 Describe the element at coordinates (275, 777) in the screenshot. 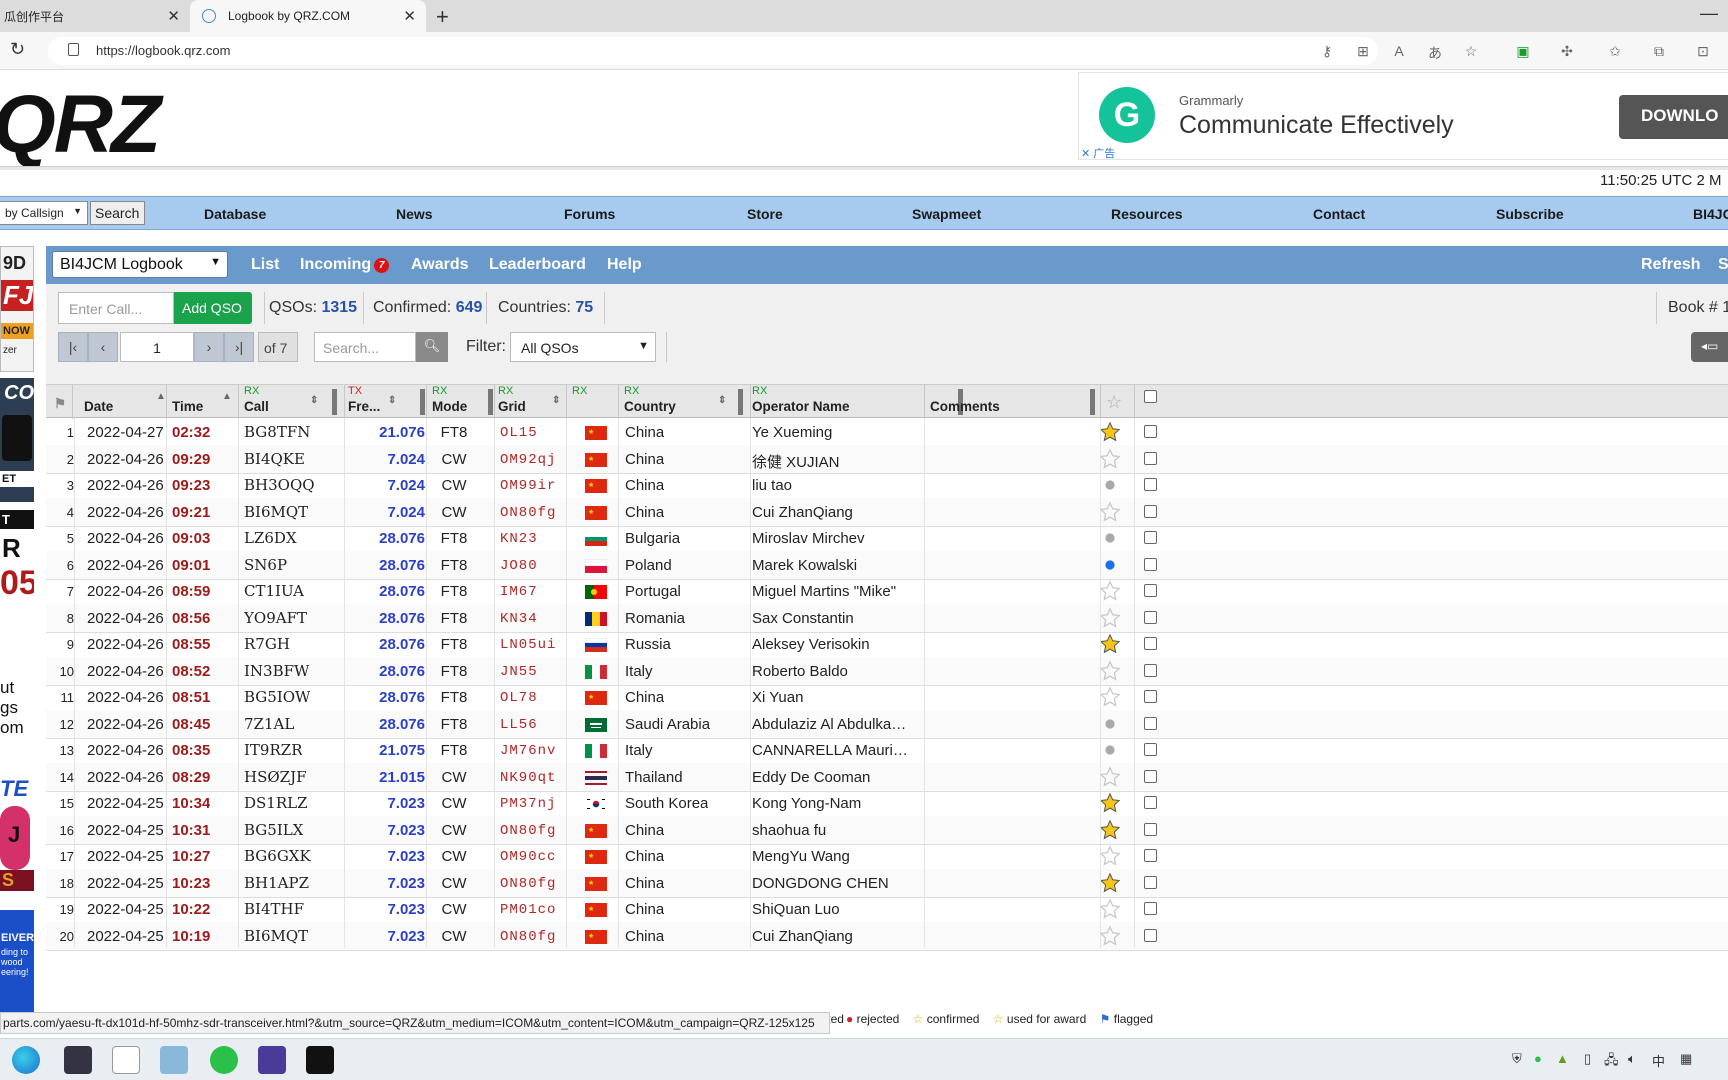

I see `qso-callsign: HSØZJF` at that location.